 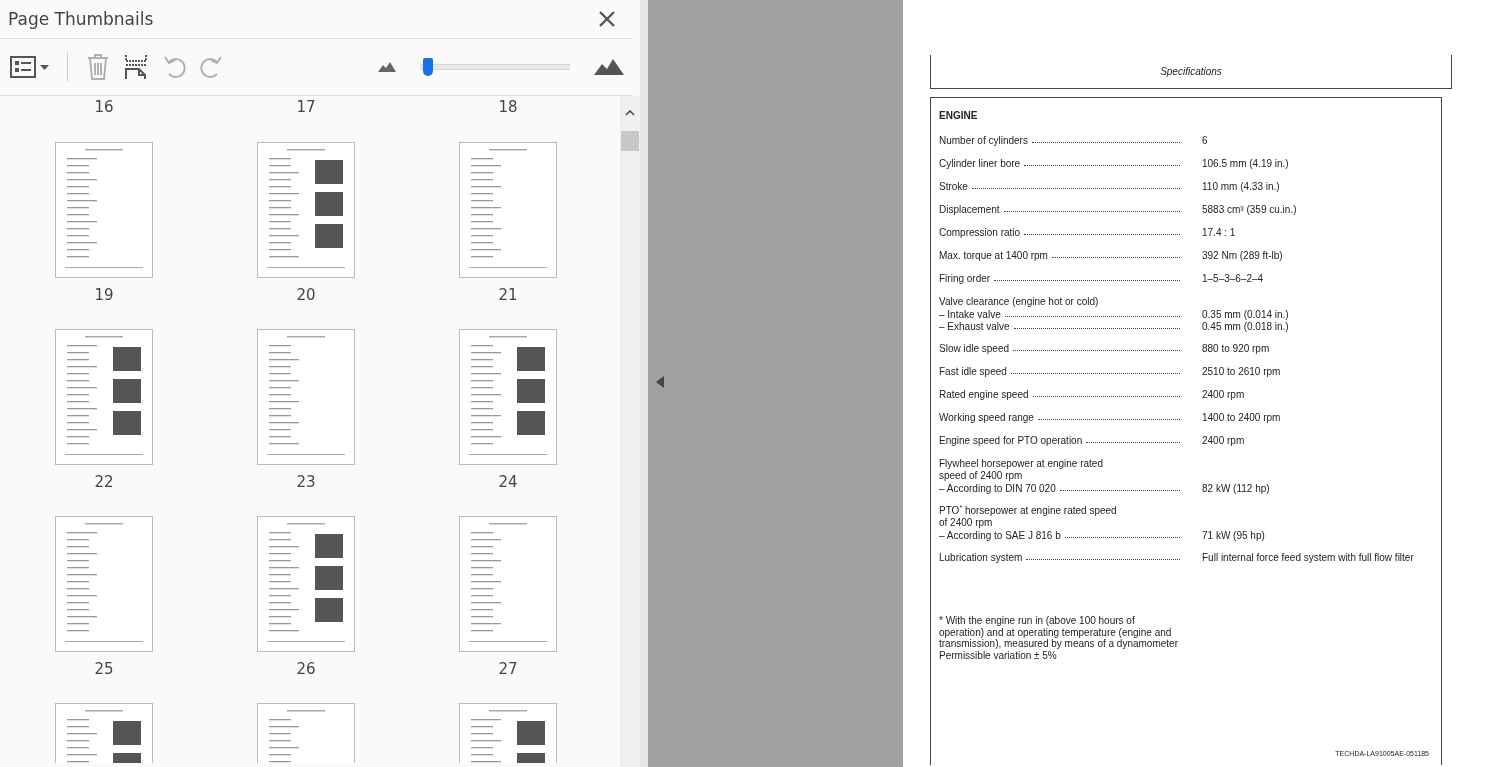 What do you see at coordinates (1241, 417) in the screenshot?
I see `spec-value: 1400 to 2400 rpm` at bounding box center [1241, 417].